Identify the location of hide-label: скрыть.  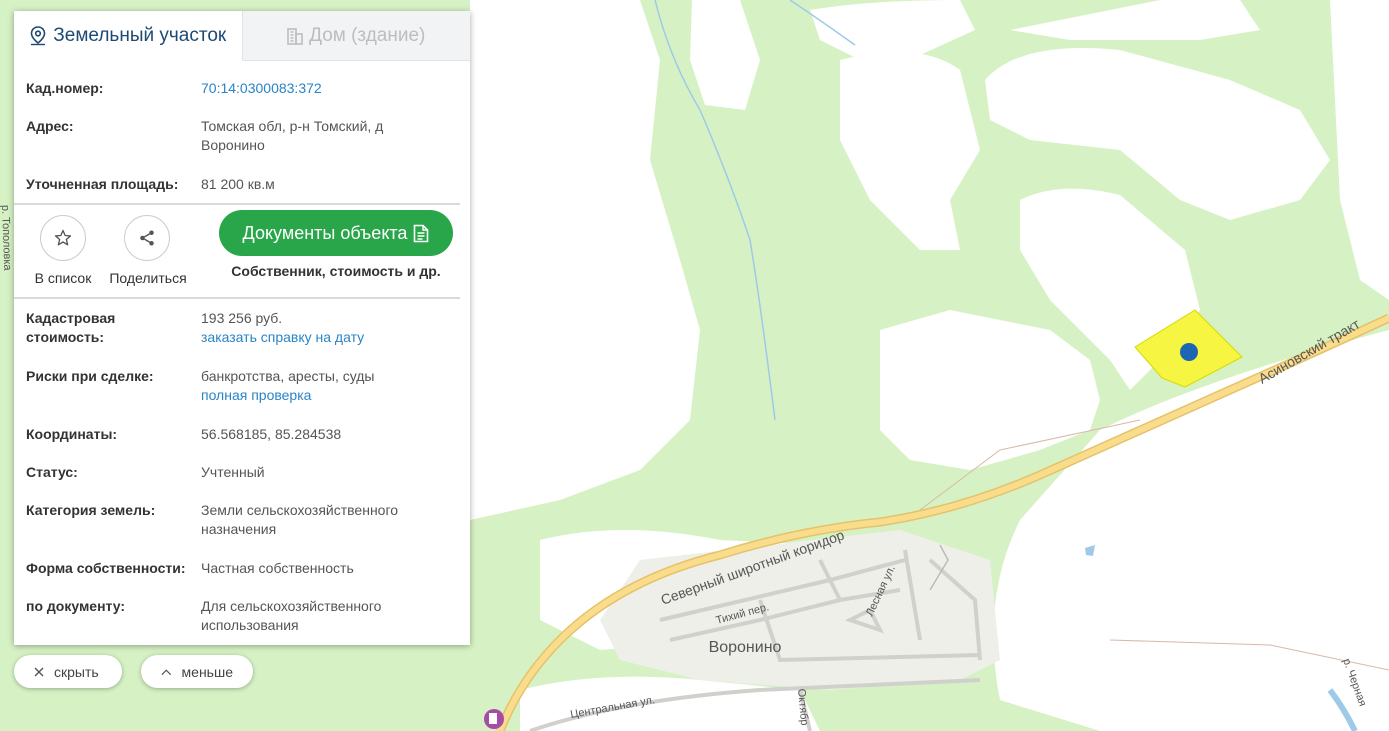
(76, 671).